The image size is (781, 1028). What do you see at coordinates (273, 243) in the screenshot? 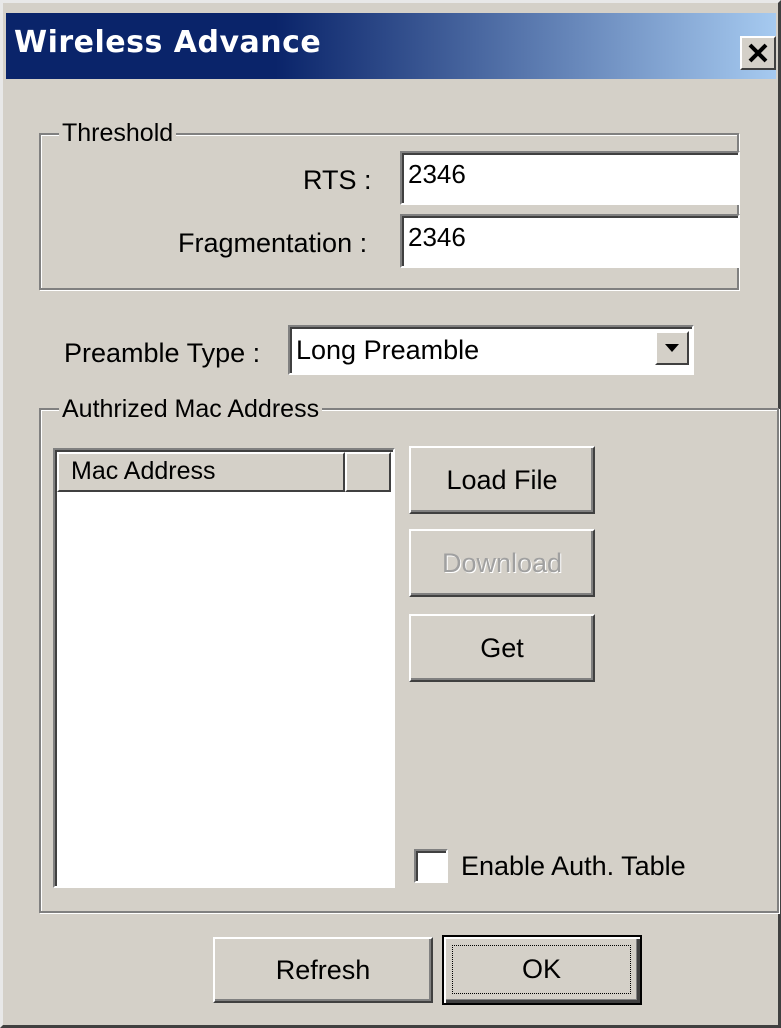
I see `fragmentation-label: Fragmentation :` at bounding box center [273, 243].